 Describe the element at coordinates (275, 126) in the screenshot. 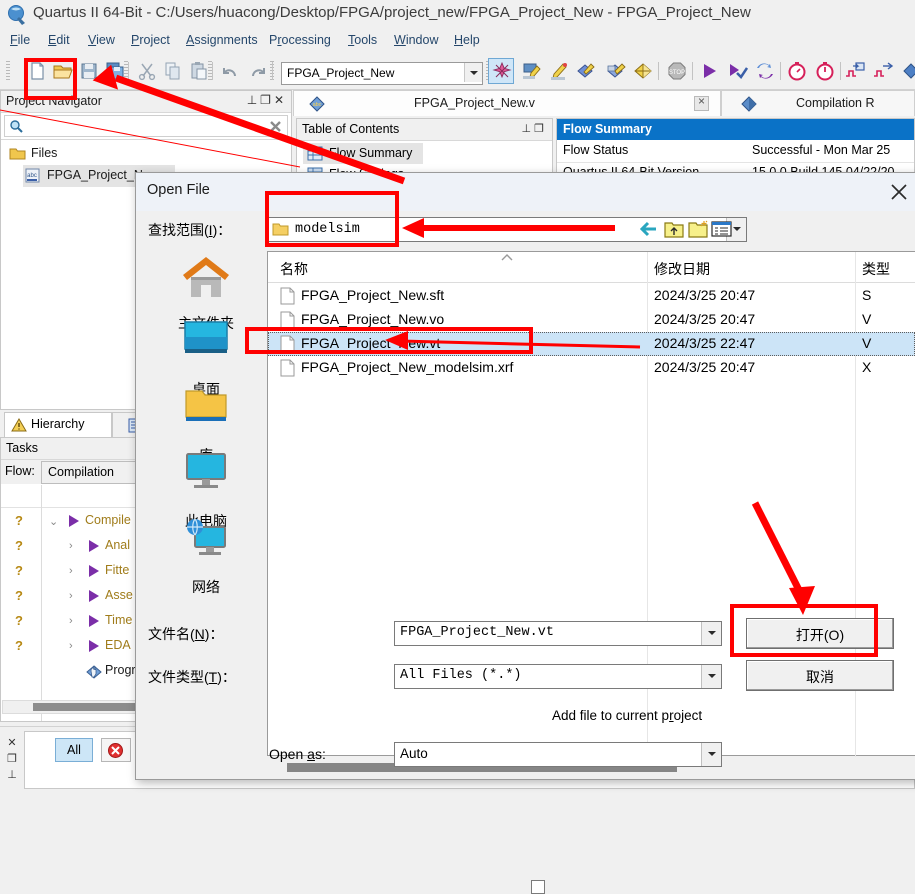

I see `clear-x-icon` at that location.